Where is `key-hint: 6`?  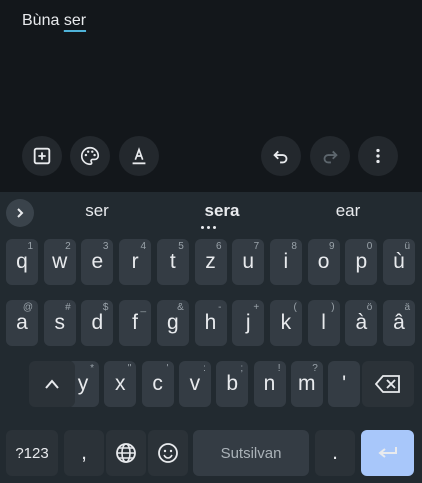
key-hint: 6 is located at coordinates (218, 246).